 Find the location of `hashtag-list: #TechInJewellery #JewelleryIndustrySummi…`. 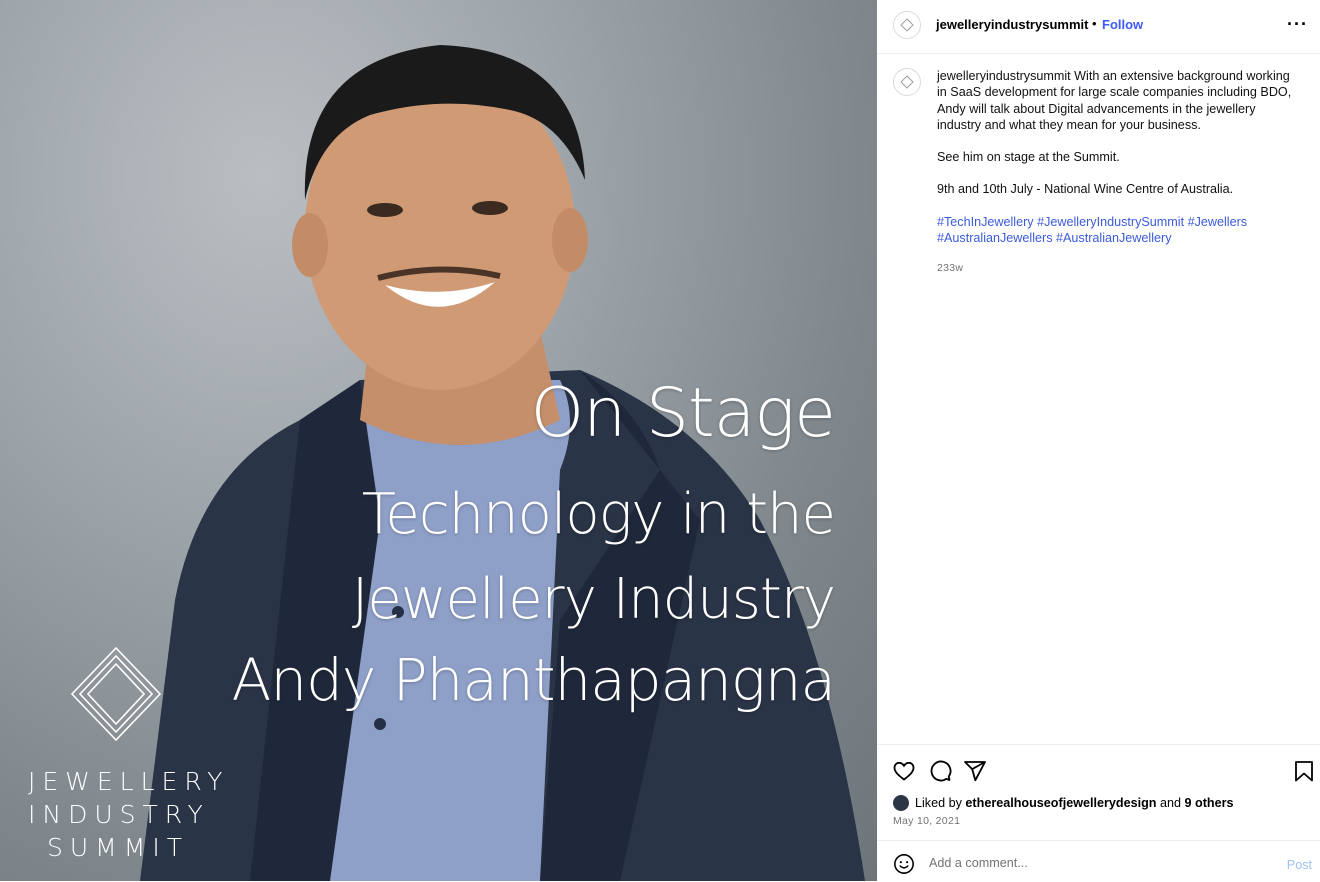

hashtag-list: #TechInJewellery #JewelleryIndustrySummi… is located at coordinates (1117, 230).